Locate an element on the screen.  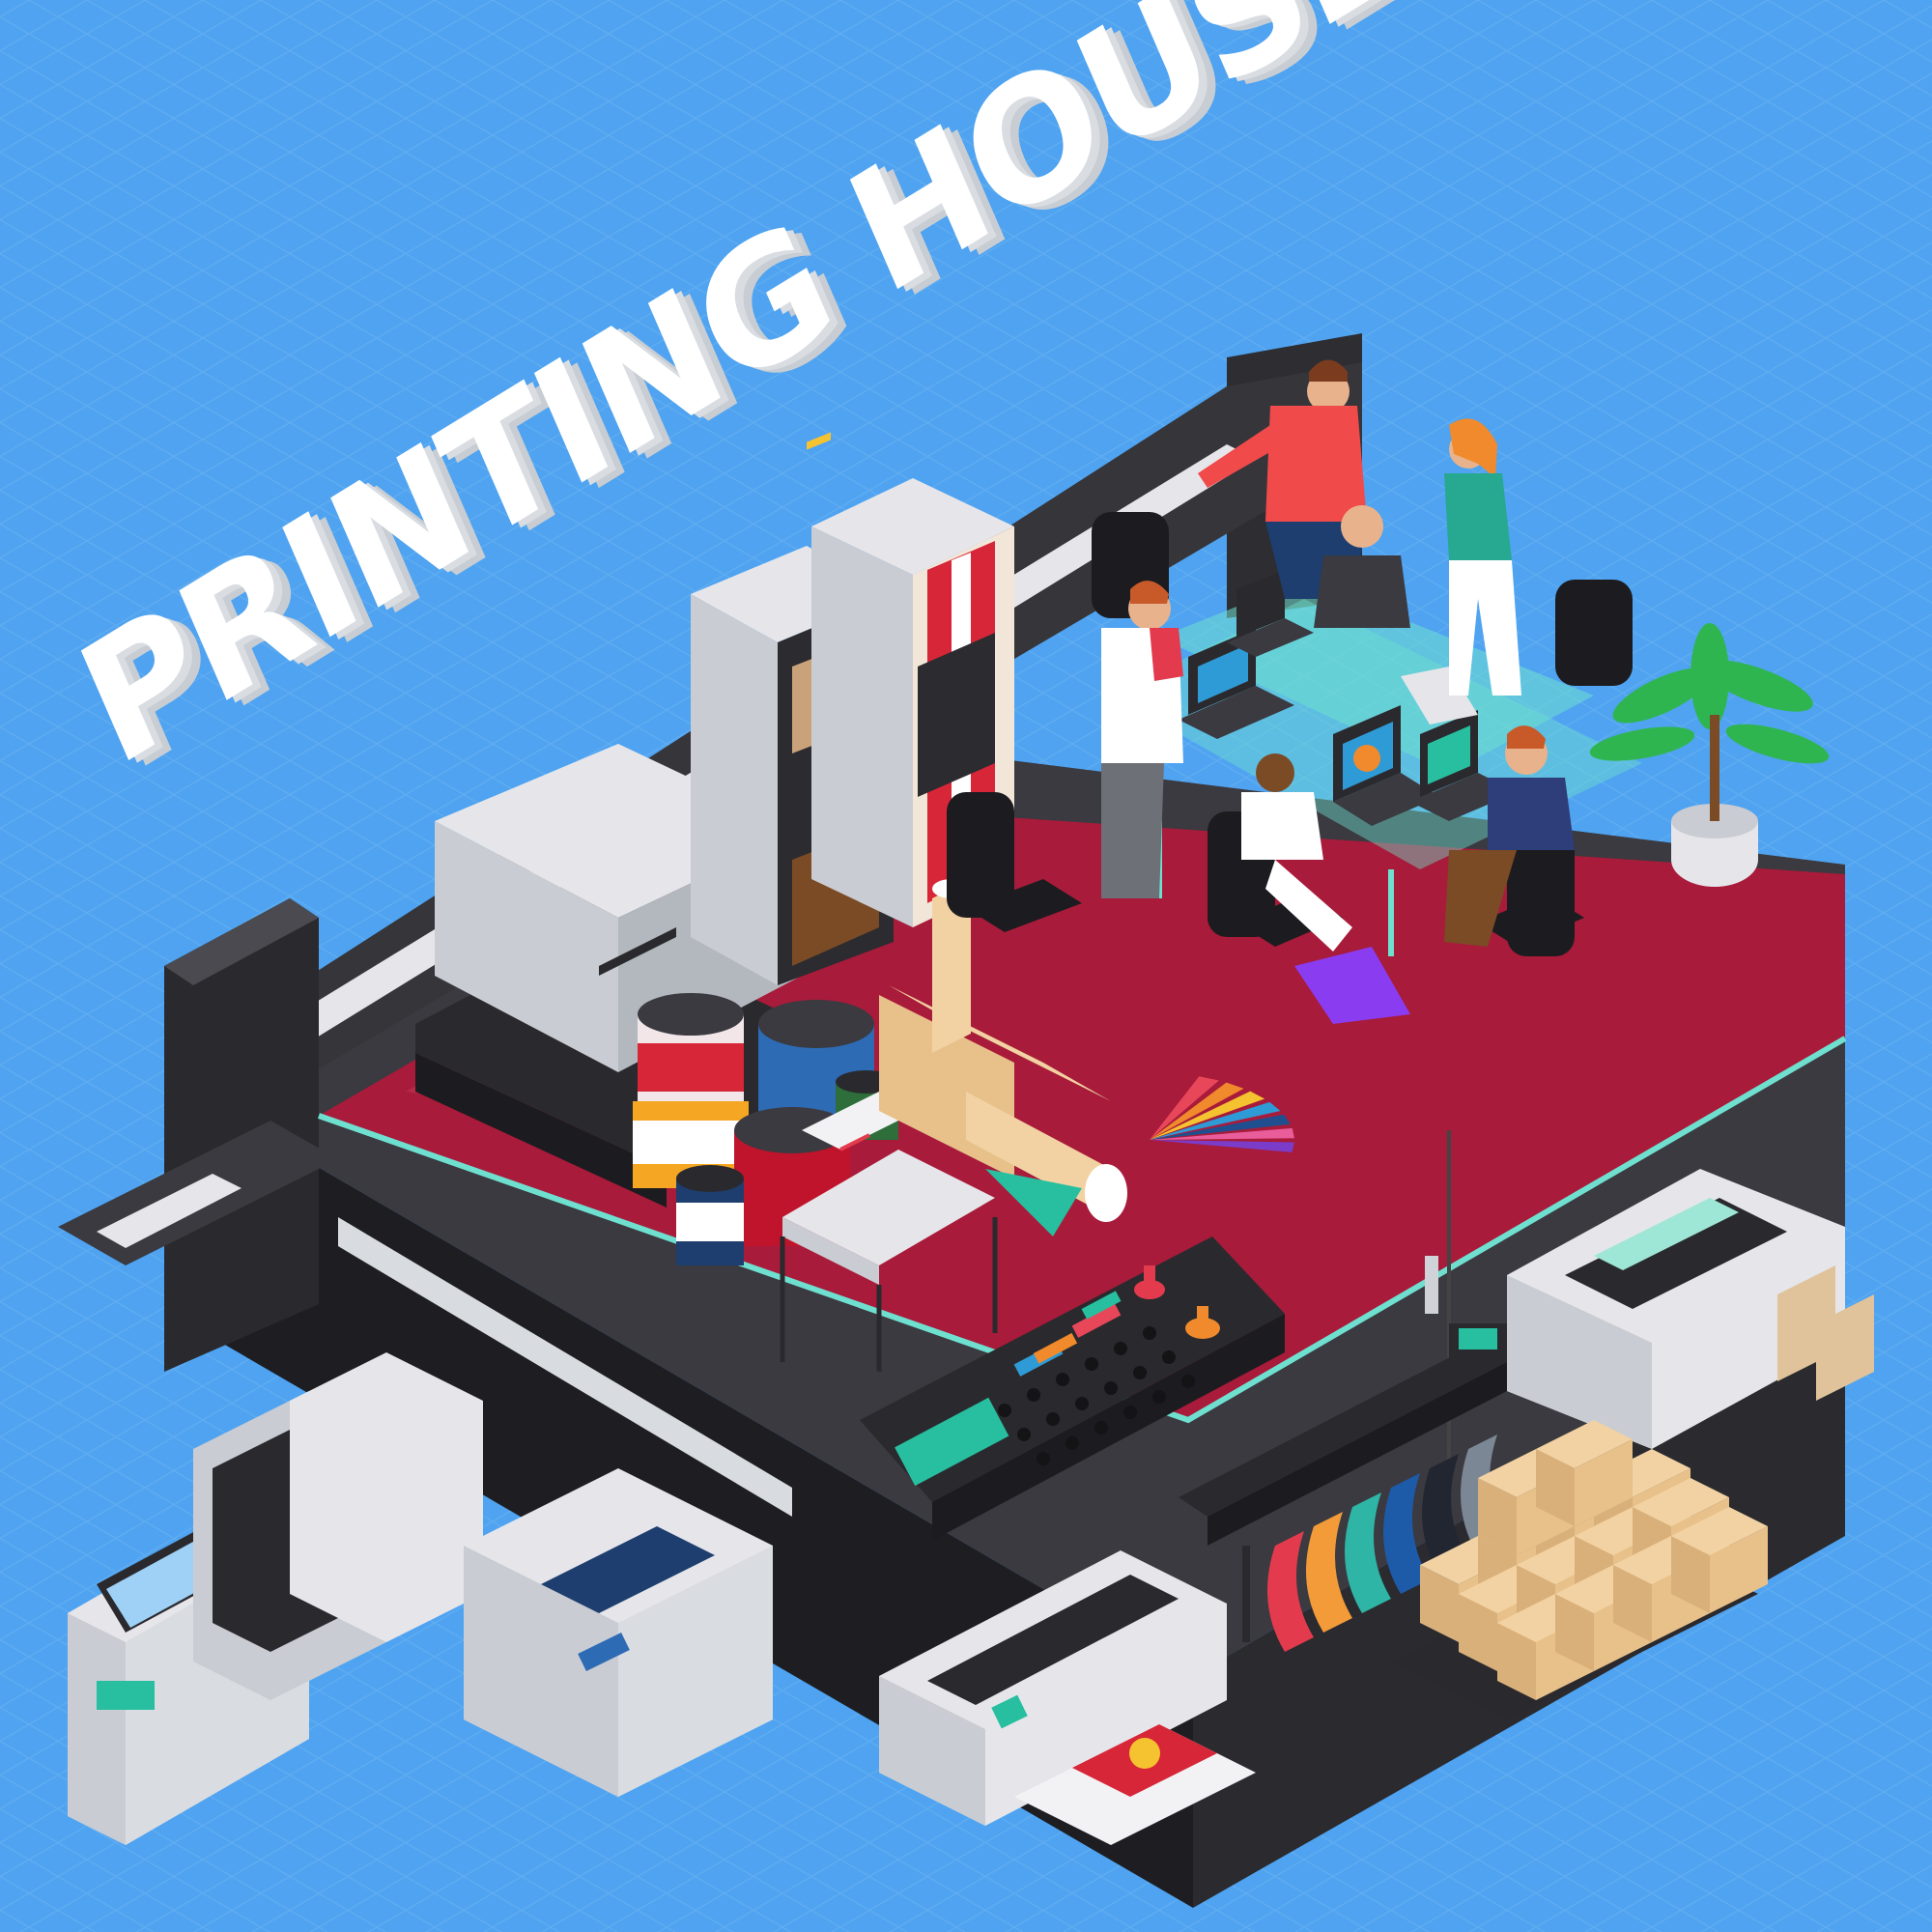
coffee-machine-left is located at coordinates (734, 789).